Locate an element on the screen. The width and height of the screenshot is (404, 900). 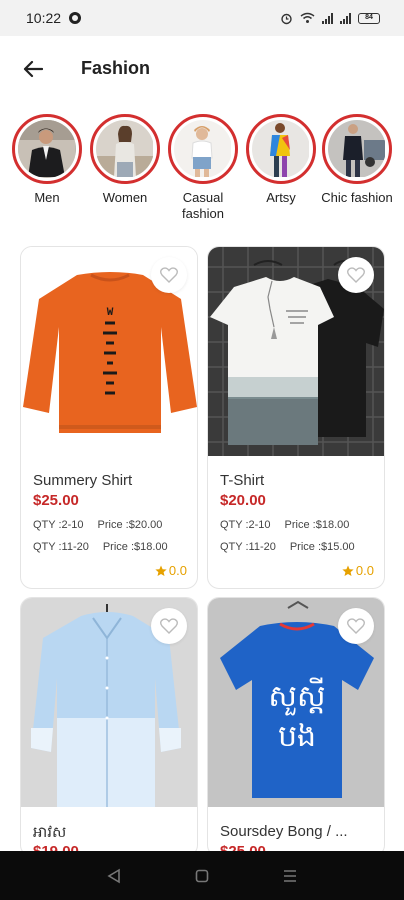
tier-price: Price :$20.00 is located at coordinates (130, 525).